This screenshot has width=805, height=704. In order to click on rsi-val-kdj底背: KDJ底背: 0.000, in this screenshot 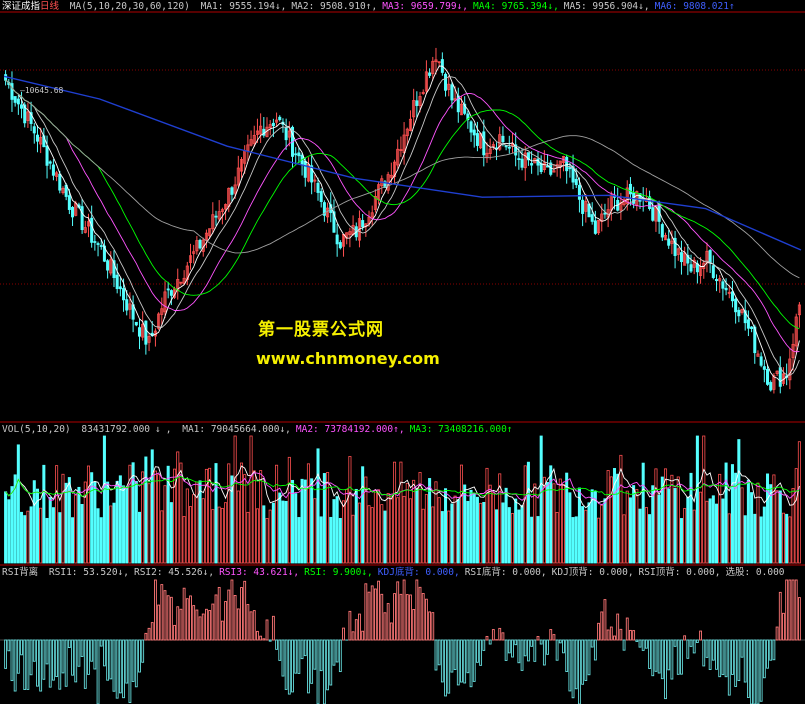, I will do `click(418, 572)`.